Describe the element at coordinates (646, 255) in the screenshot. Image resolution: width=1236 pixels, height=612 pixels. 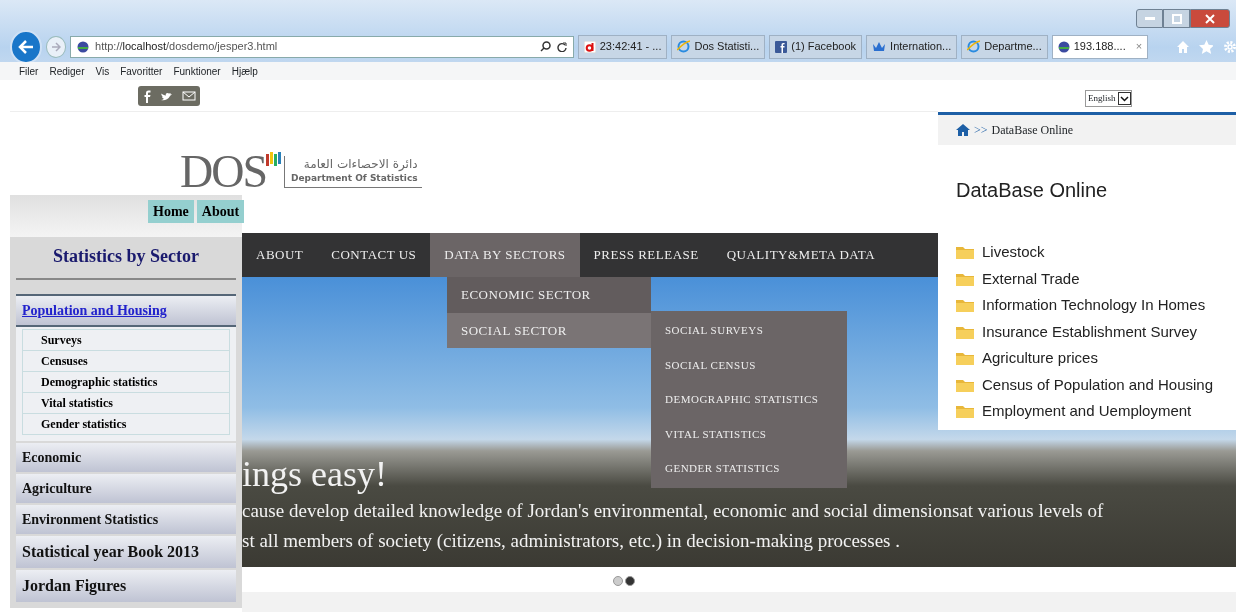
I see `nav-item: PRESS RELEASE` at that location.